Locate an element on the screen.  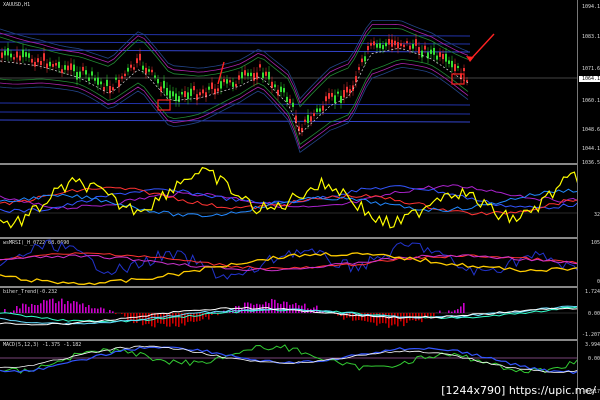
price-tick: 1083.1 is located at coordinates (590, 37).